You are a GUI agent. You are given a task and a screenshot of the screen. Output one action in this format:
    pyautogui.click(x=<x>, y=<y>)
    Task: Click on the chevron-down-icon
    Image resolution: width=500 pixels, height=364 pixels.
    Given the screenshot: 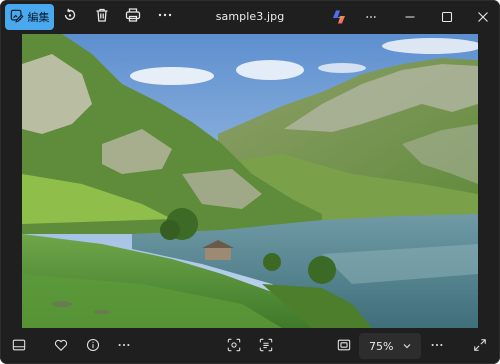 What is the action you would take?
    pyautogui.click(x=407, y=346)
    